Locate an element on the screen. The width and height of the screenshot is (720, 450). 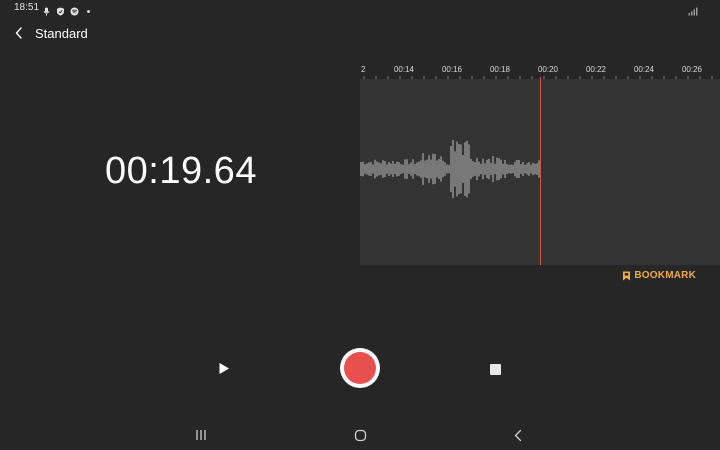
nav-back-button is located at coordinates (518, 435).